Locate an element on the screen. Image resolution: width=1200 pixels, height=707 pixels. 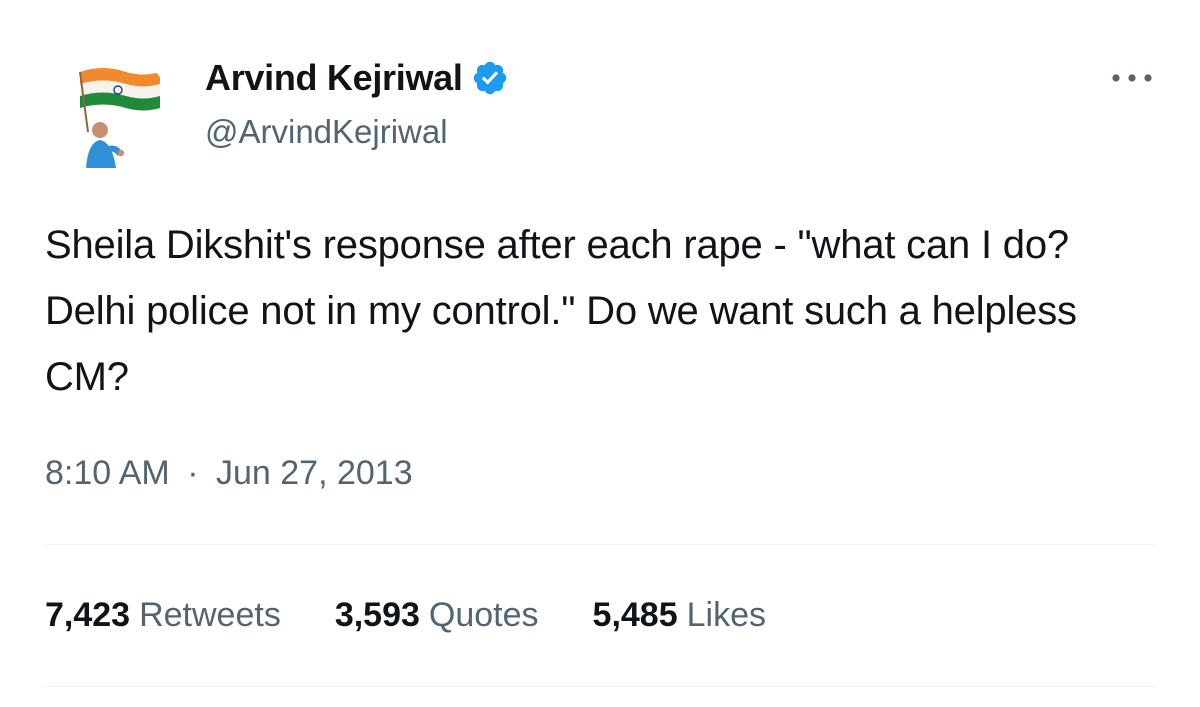
retweets-label: Retweets is located at coordinates (210, 615).